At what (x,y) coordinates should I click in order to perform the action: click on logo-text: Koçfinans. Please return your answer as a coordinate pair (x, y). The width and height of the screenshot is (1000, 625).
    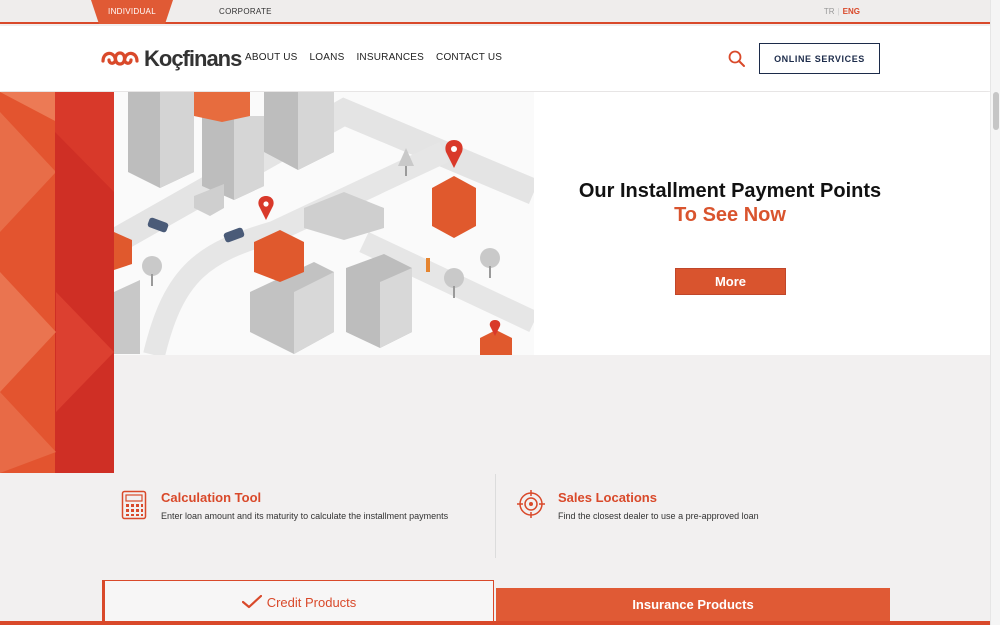
    Looking at the image, I should click on (193, 58).